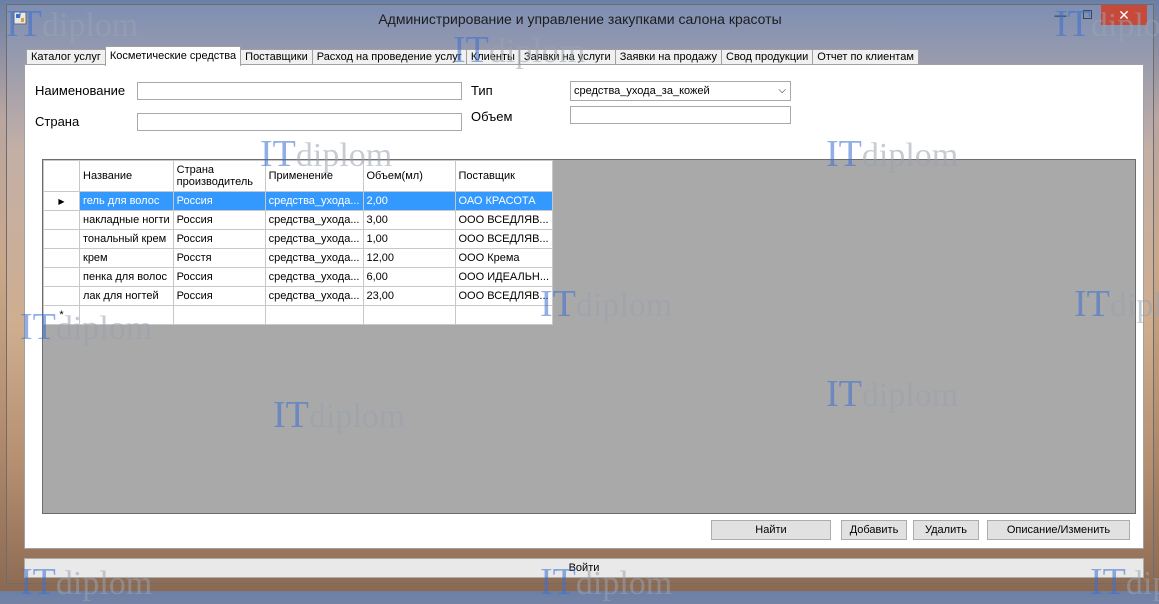  I want to click on cell-supplier: ООО Крема, so click(504, 258).